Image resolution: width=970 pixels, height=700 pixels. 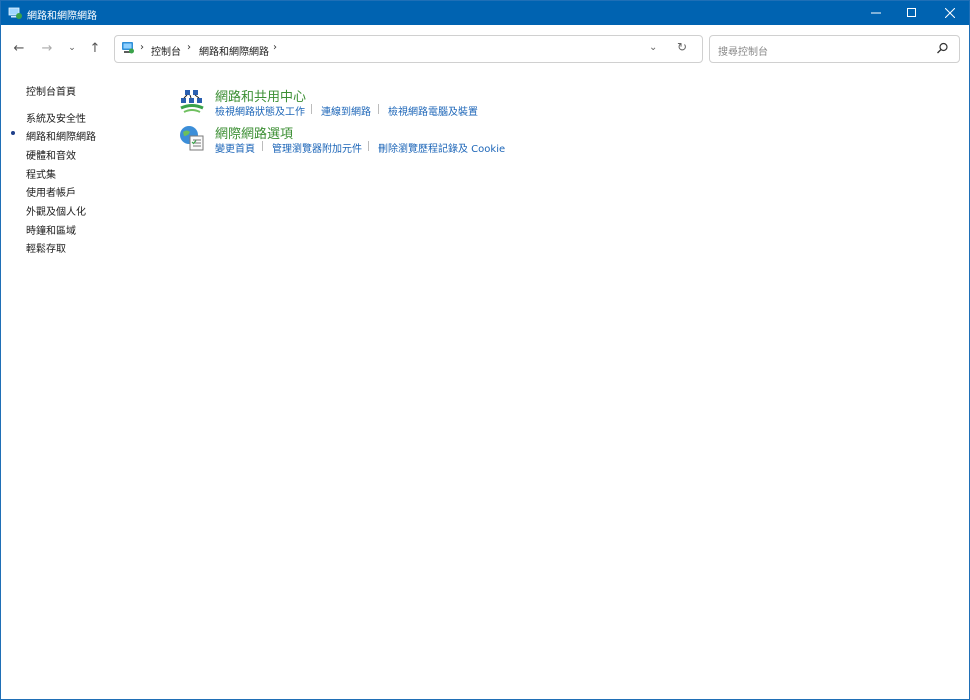 What do you see at coordinates (433, 110) in the screenshot?
I see `task-view-network-computers: 檢視網路電腦及裝置` at bounding box center [433, 110].